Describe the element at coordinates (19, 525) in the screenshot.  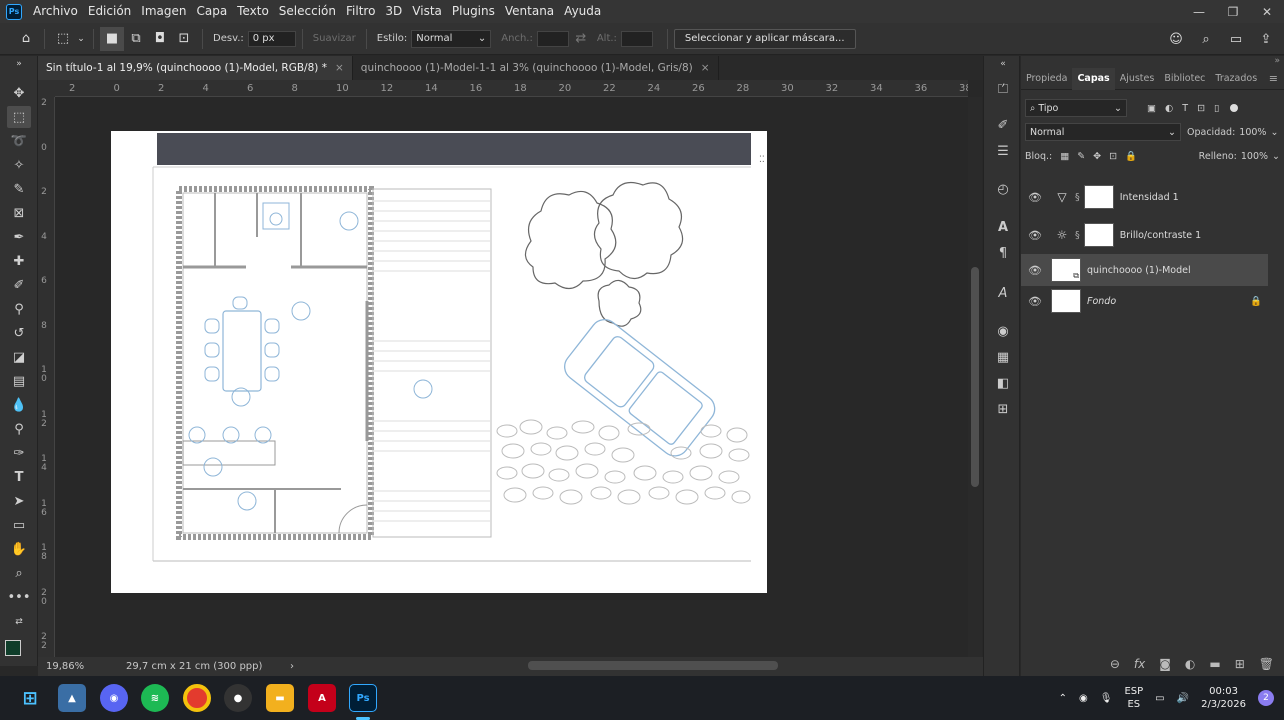
I see `rectangle-tool-icon: ▭` at that location.